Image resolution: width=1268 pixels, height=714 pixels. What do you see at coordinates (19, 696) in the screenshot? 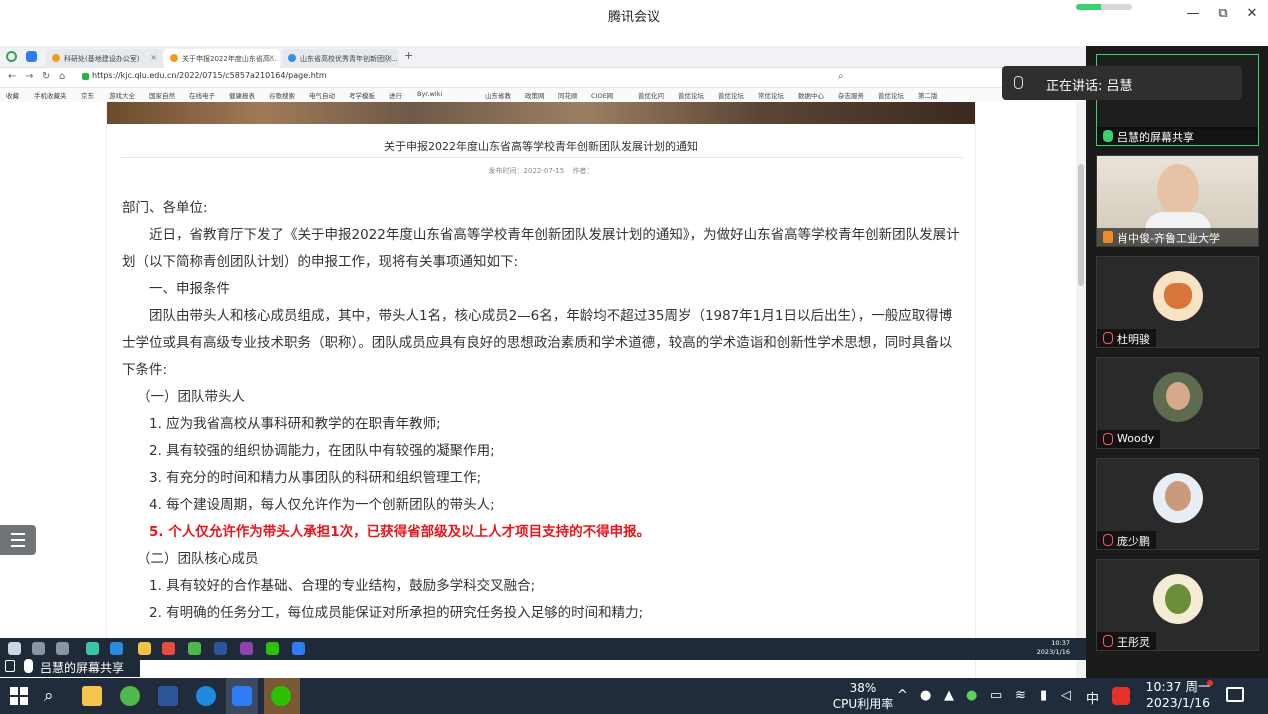
I see `windows-start-icon` at bounding box center [19, 696].